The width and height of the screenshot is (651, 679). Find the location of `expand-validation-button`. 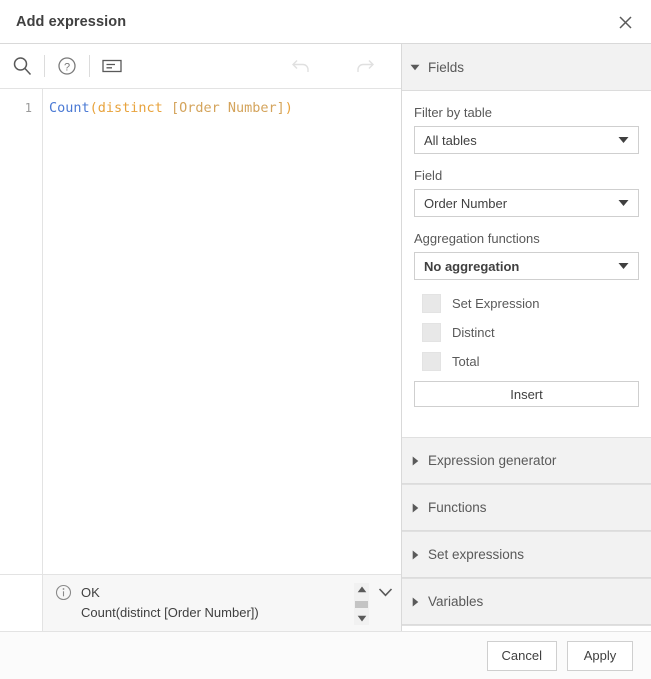

expand-validation-button is located at coordinates (385, 592).